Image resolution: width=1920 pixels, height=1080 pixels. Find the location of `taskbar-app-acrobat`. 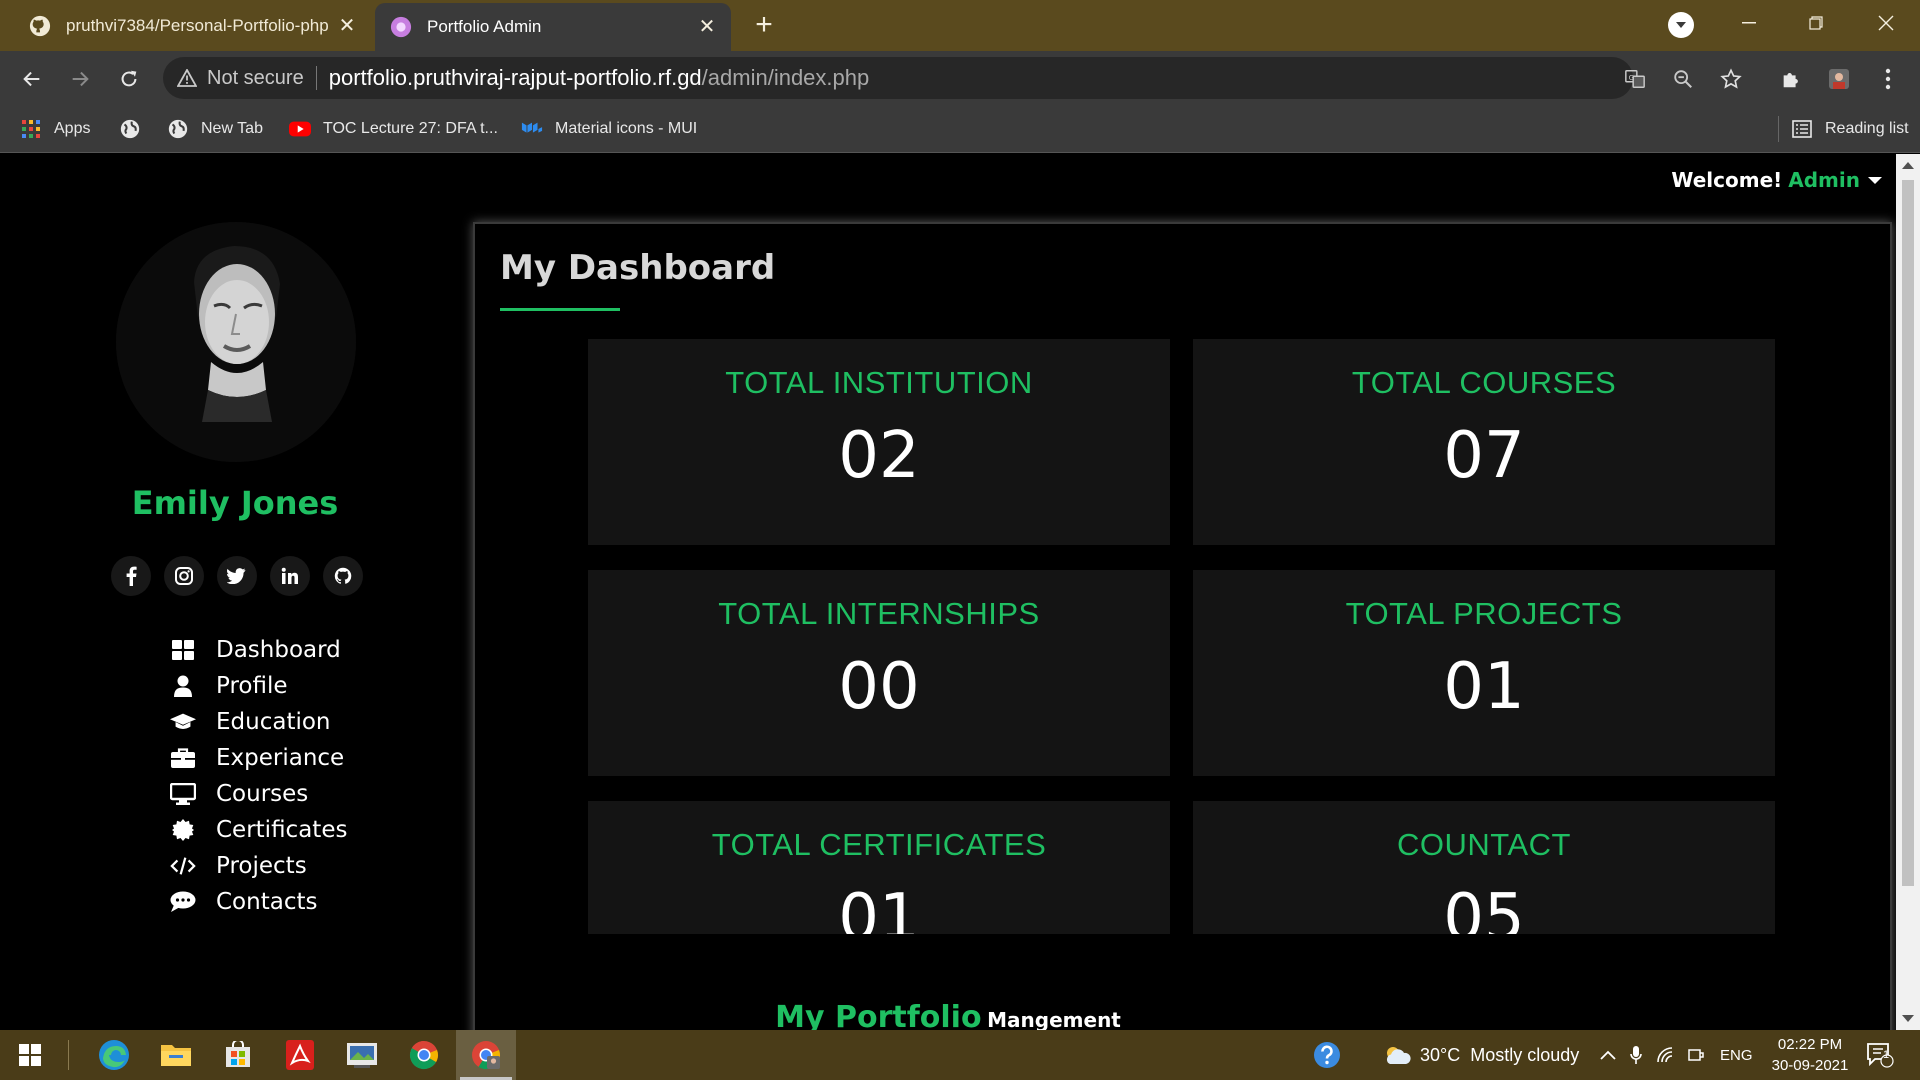

taskbar-app-acrobat is located at coordinates (300, 1055).